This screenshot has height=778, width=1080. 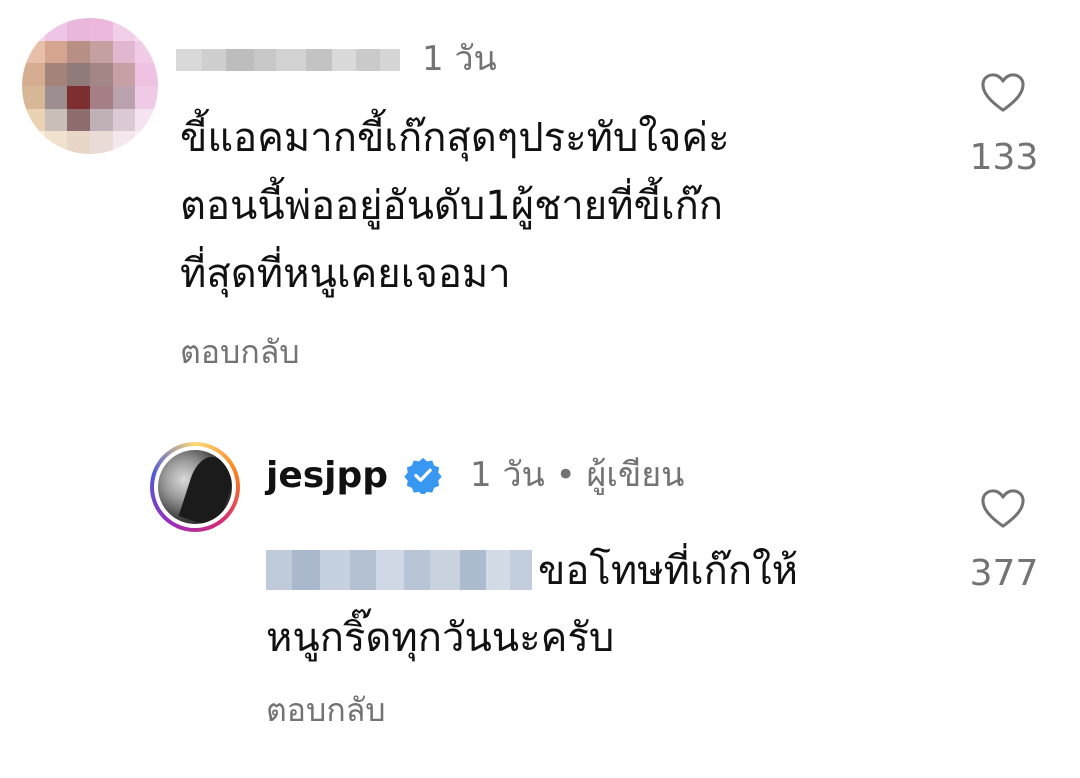 I want to click on reply-timestamp: 1 วัน • ผู้เขียน, so click(x=577, y=475).